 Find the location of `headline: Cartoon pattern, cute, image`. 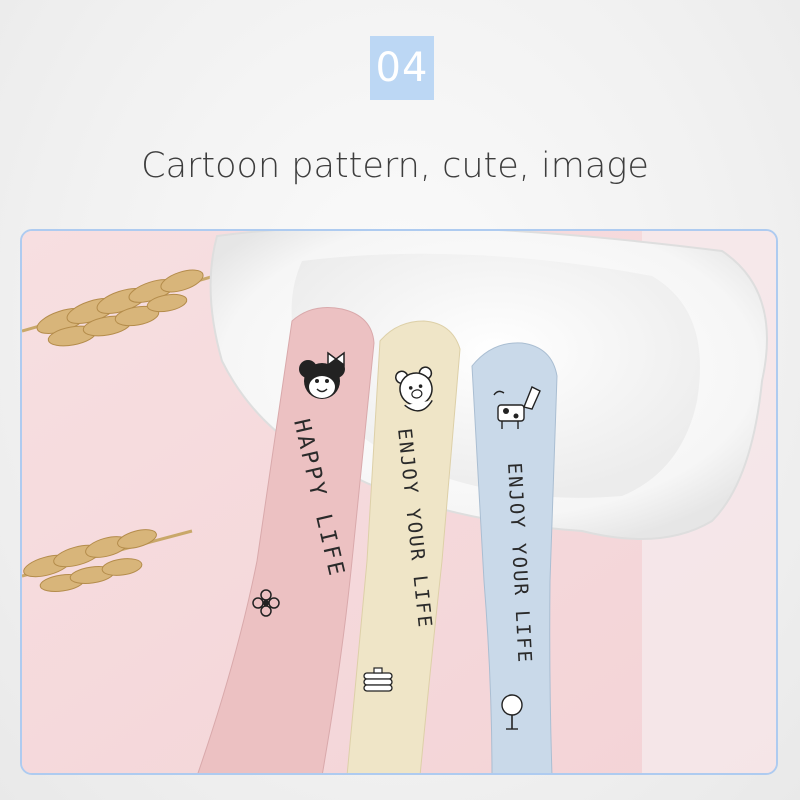

headline: Cartoon pattern, cute, image is located at coordinates (395, 166).